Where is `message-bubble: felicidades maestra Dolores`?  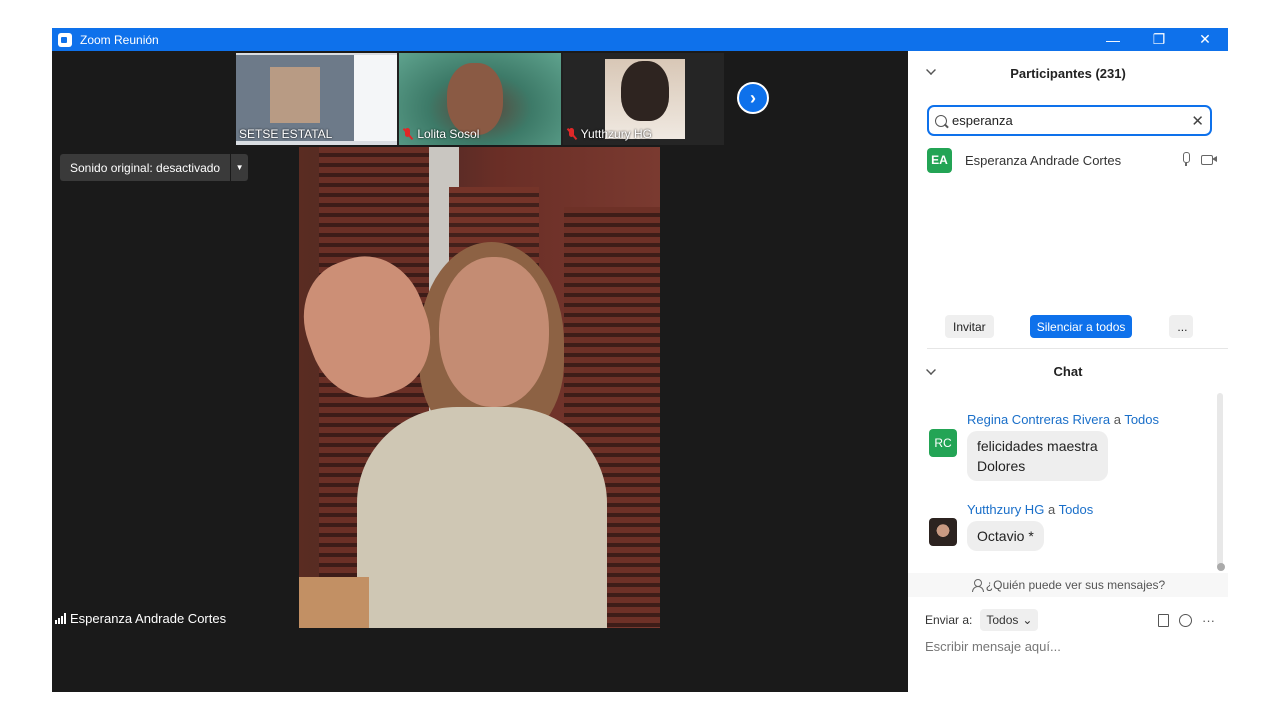 message-bubble: felicidades maestra Dolores is located at coordinates (1037, 456).